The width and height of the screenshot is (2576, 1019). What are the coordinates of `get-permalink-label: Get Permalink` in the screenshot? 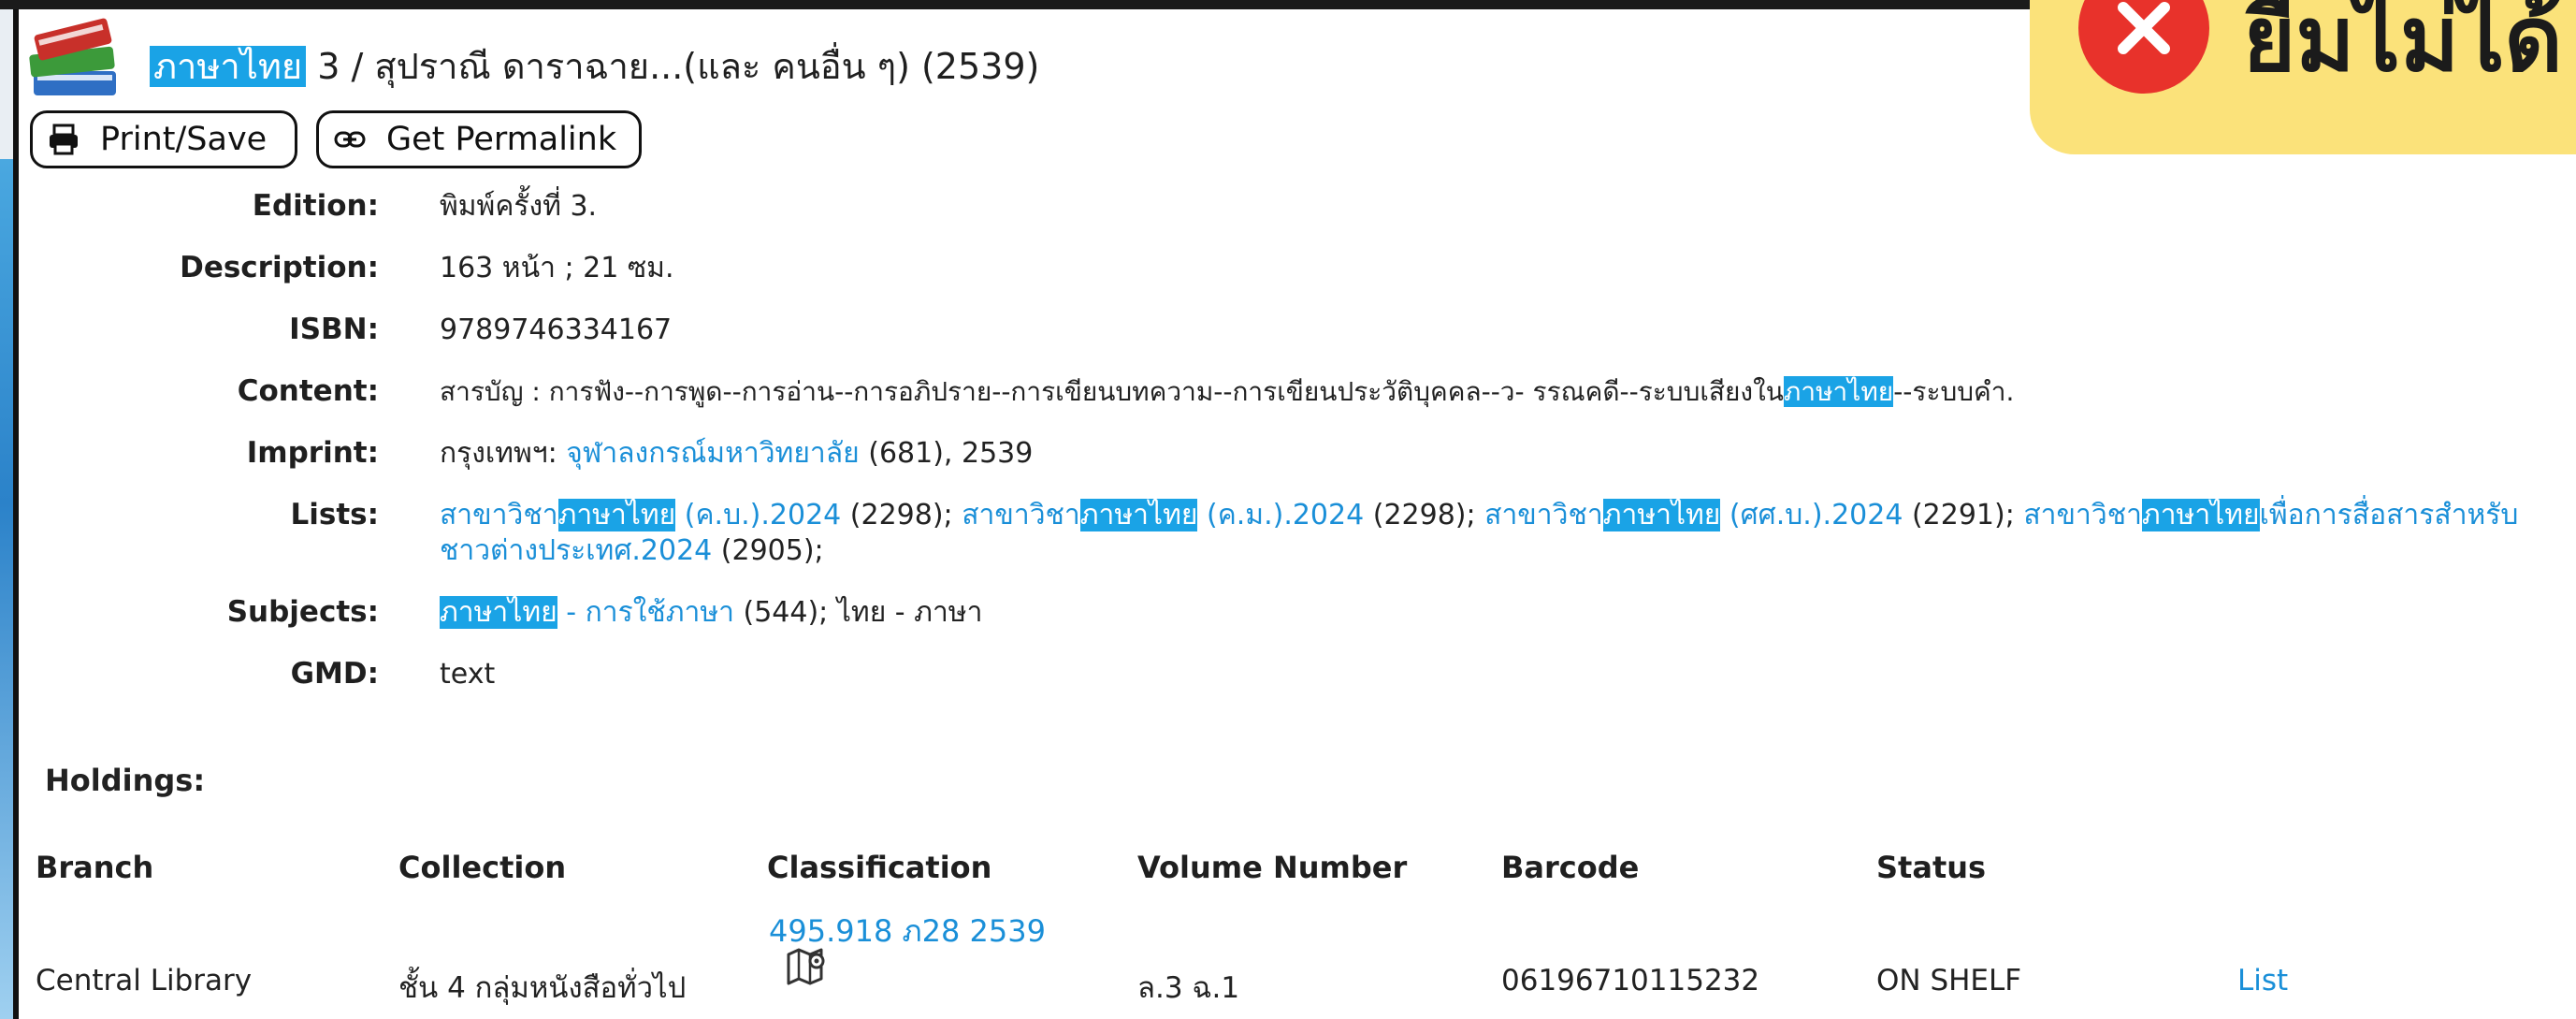 It's located at (501, 139).